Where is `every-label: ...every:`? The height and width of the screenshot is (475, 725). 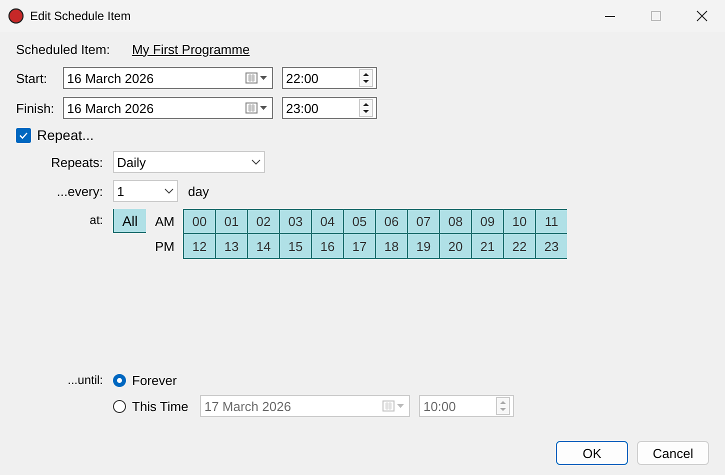 every-label: ...every: is located at coordinates (80, 191).